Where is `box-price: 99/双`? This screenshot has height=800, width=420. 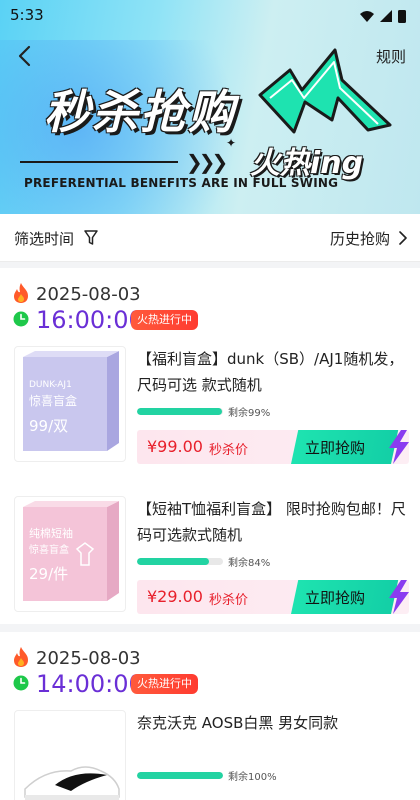 box-price: 99/双 is located at coordinates (48, 426).